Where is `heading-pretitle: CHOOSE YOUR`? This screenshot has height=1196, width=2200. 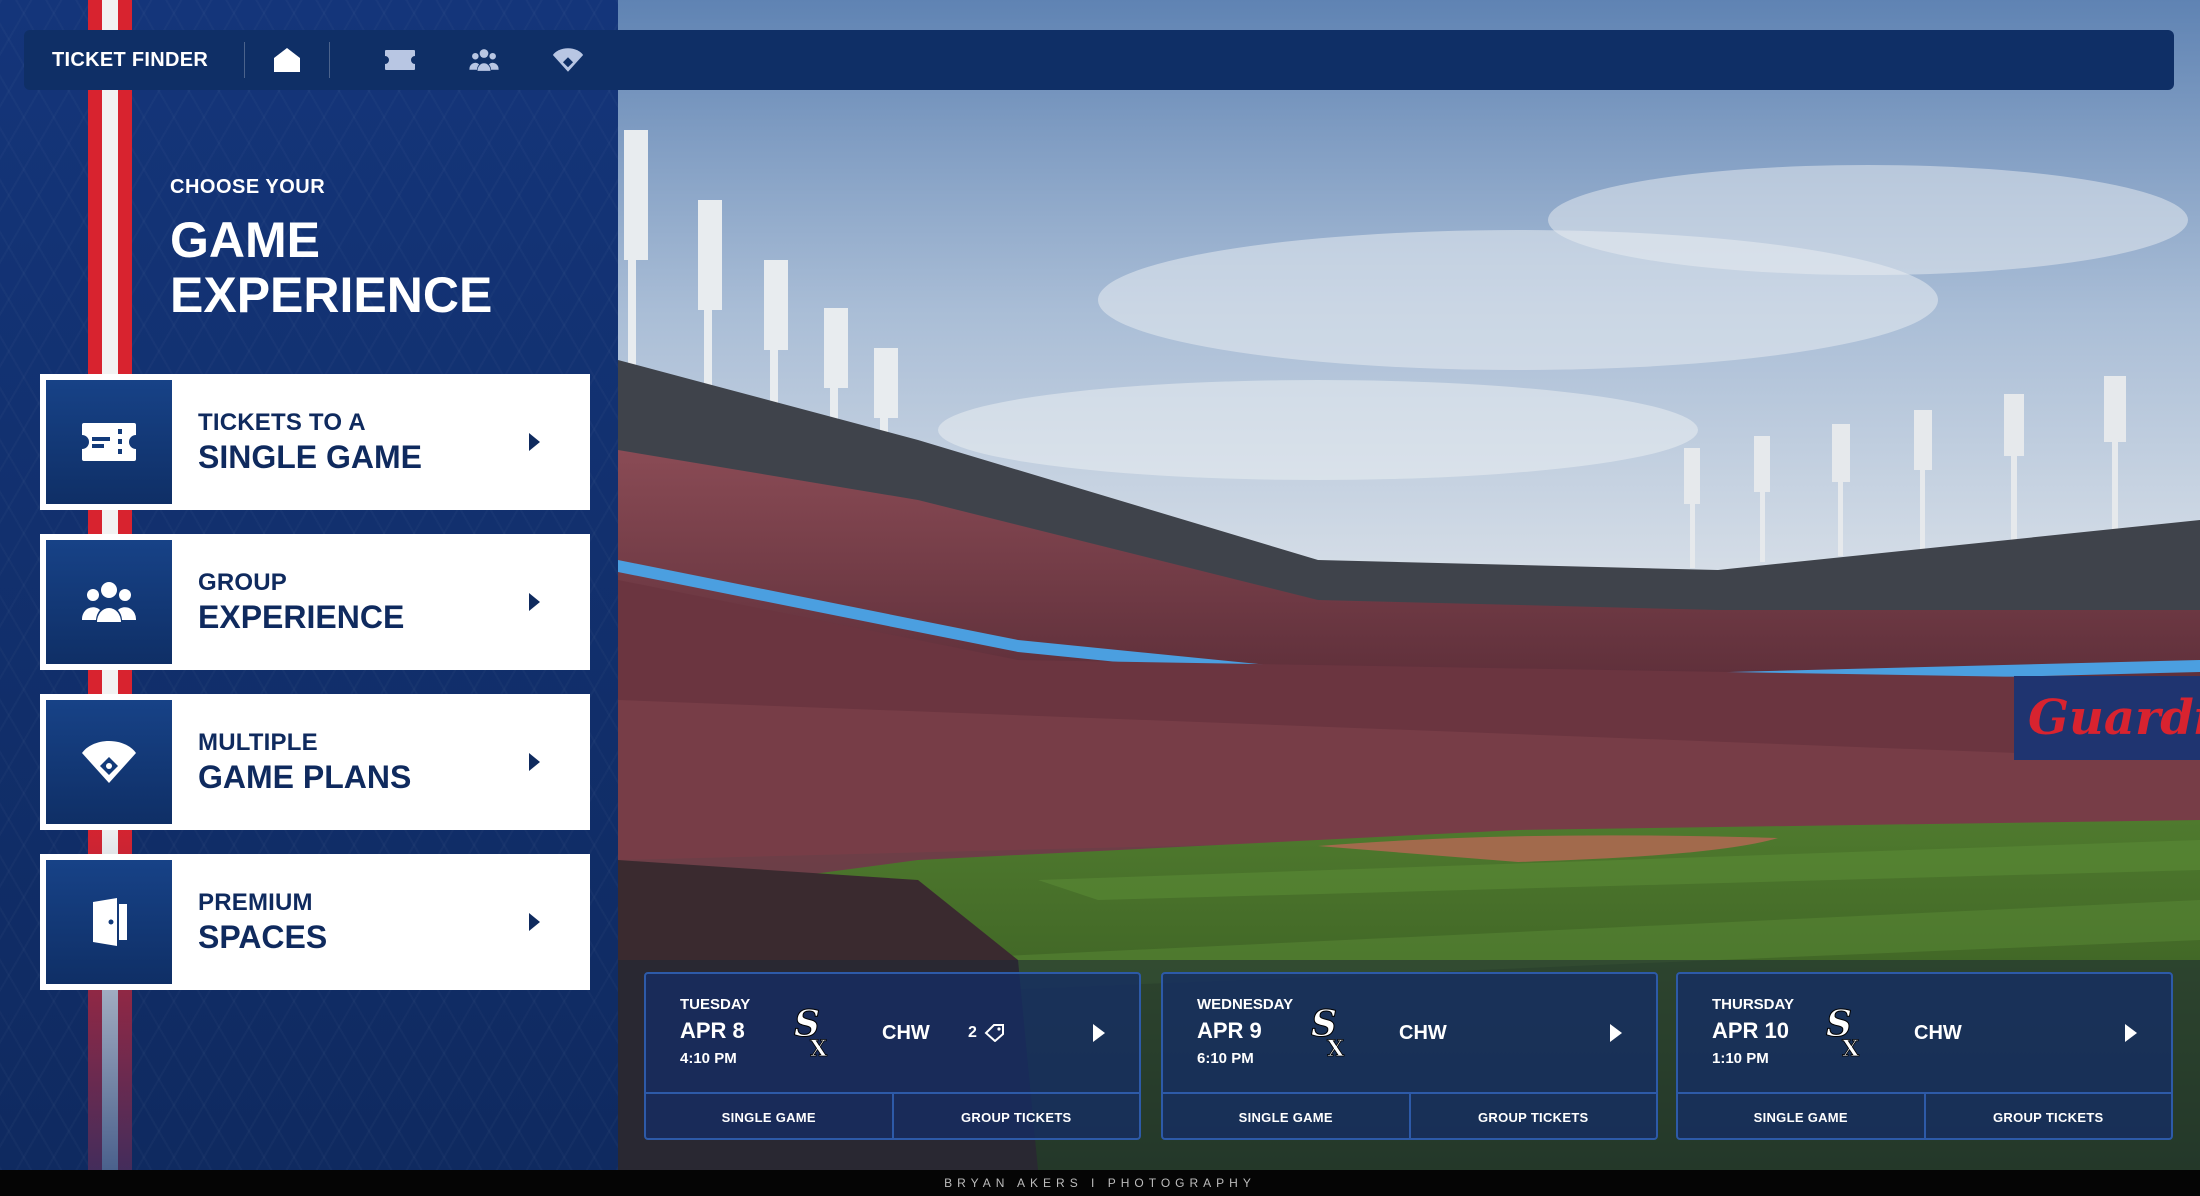
heading-pretitle: CHOOSE YOUR is located at coordinates (248, 187).